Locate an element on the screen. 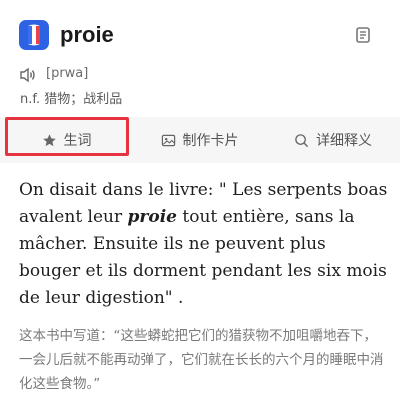 The image size is (400, 410). tab-make-card: 制作卡片 is located at coordinates (199, 140).